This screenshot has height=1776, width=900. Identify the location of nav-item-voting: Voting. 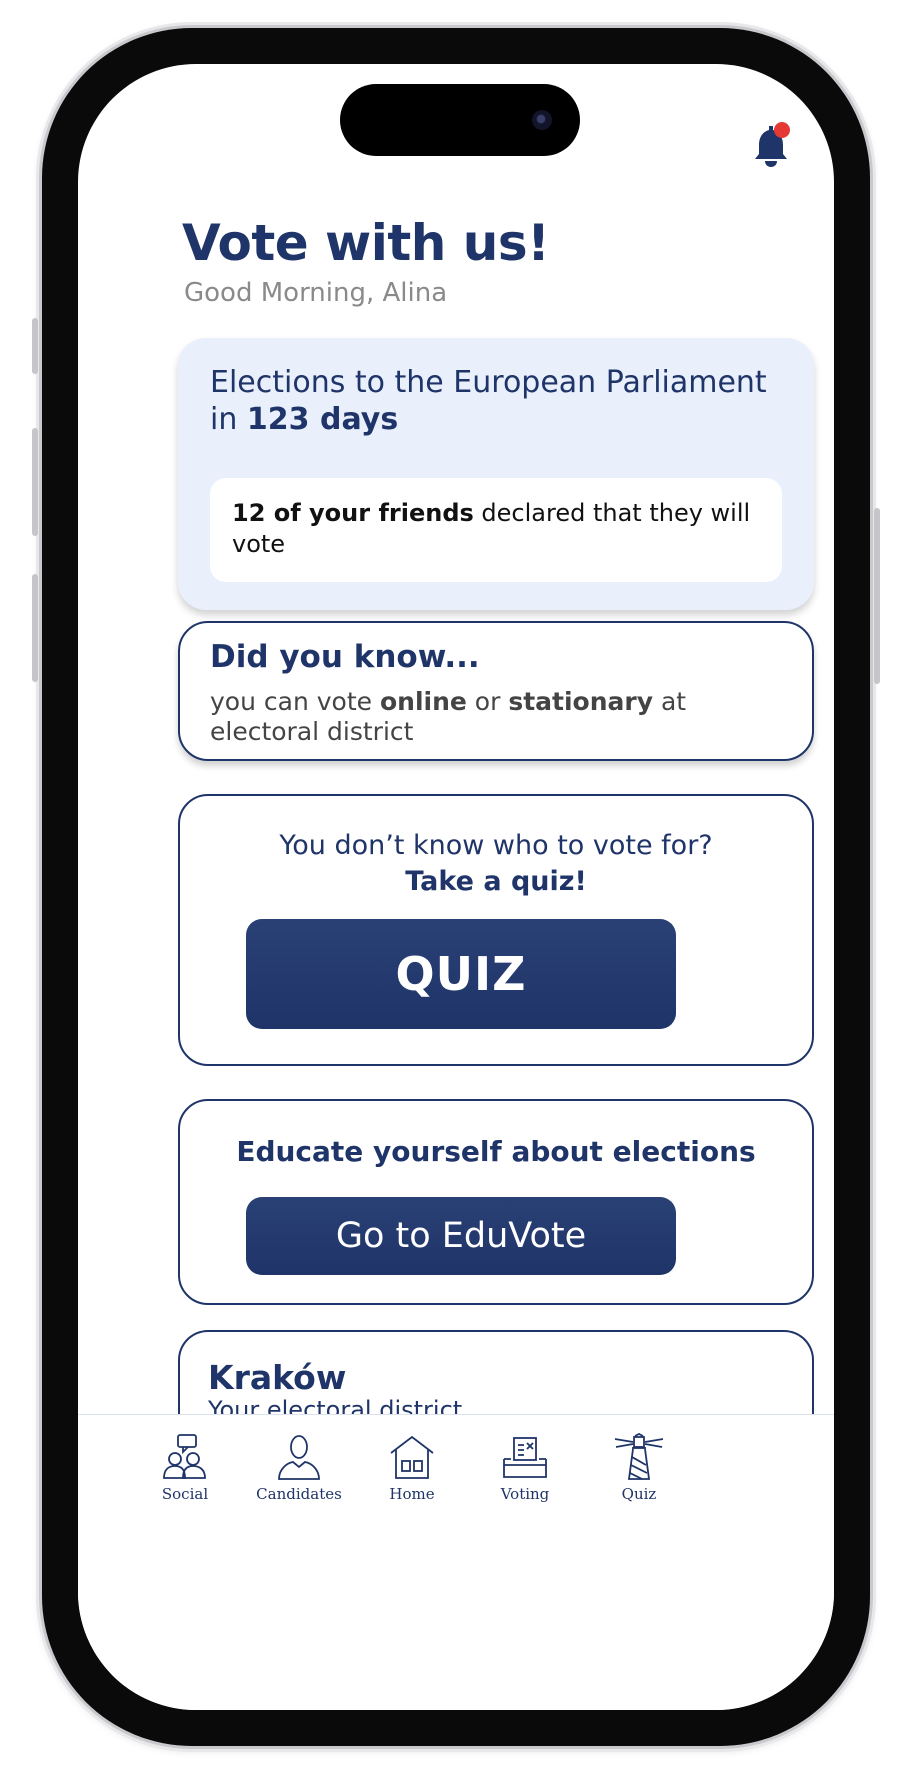
(525, 1473).